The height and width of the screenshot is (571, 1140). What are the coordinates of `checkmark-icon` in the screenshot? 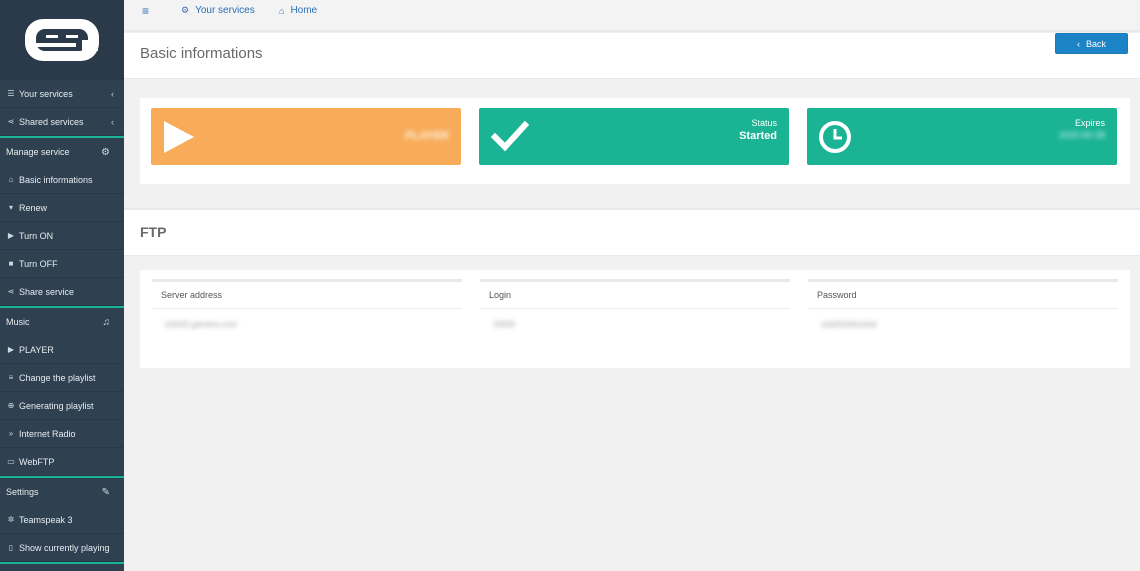 It's located at (510, 136).